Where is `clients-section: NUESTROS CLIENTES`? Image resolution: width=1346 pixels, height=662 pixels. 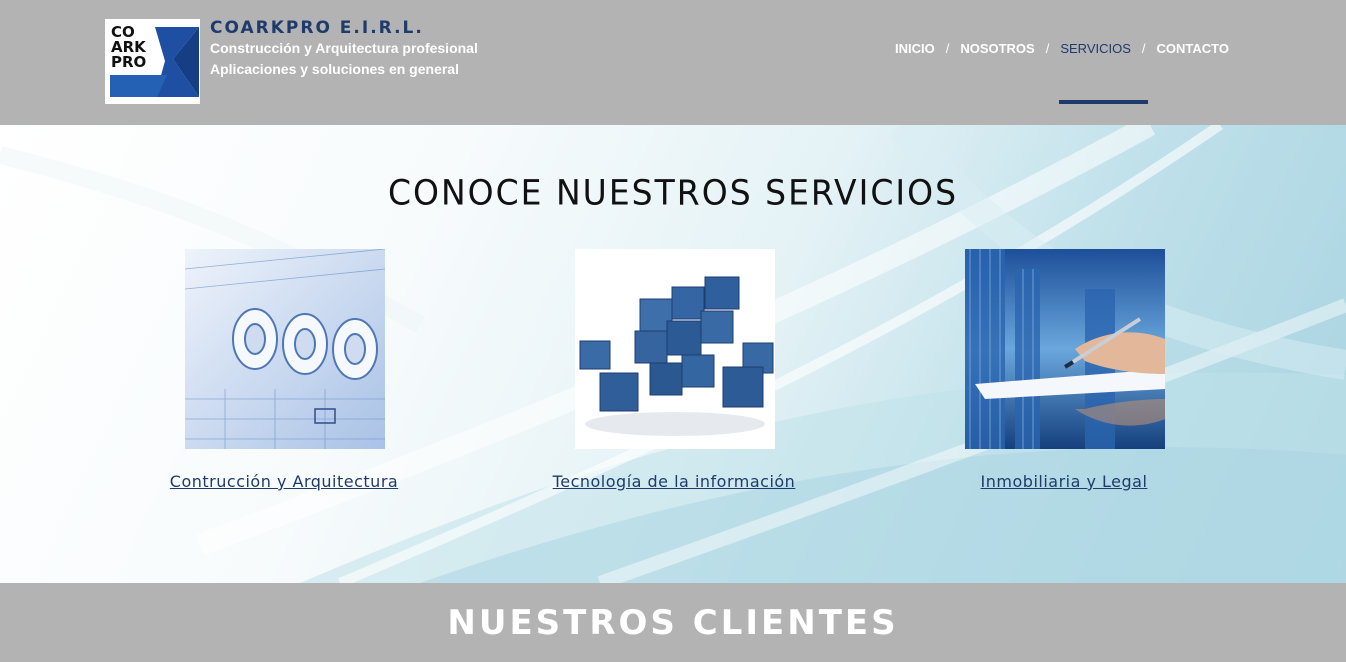 clients-section: NUESTROS CLIENTES is located at coordinates (673, 622).